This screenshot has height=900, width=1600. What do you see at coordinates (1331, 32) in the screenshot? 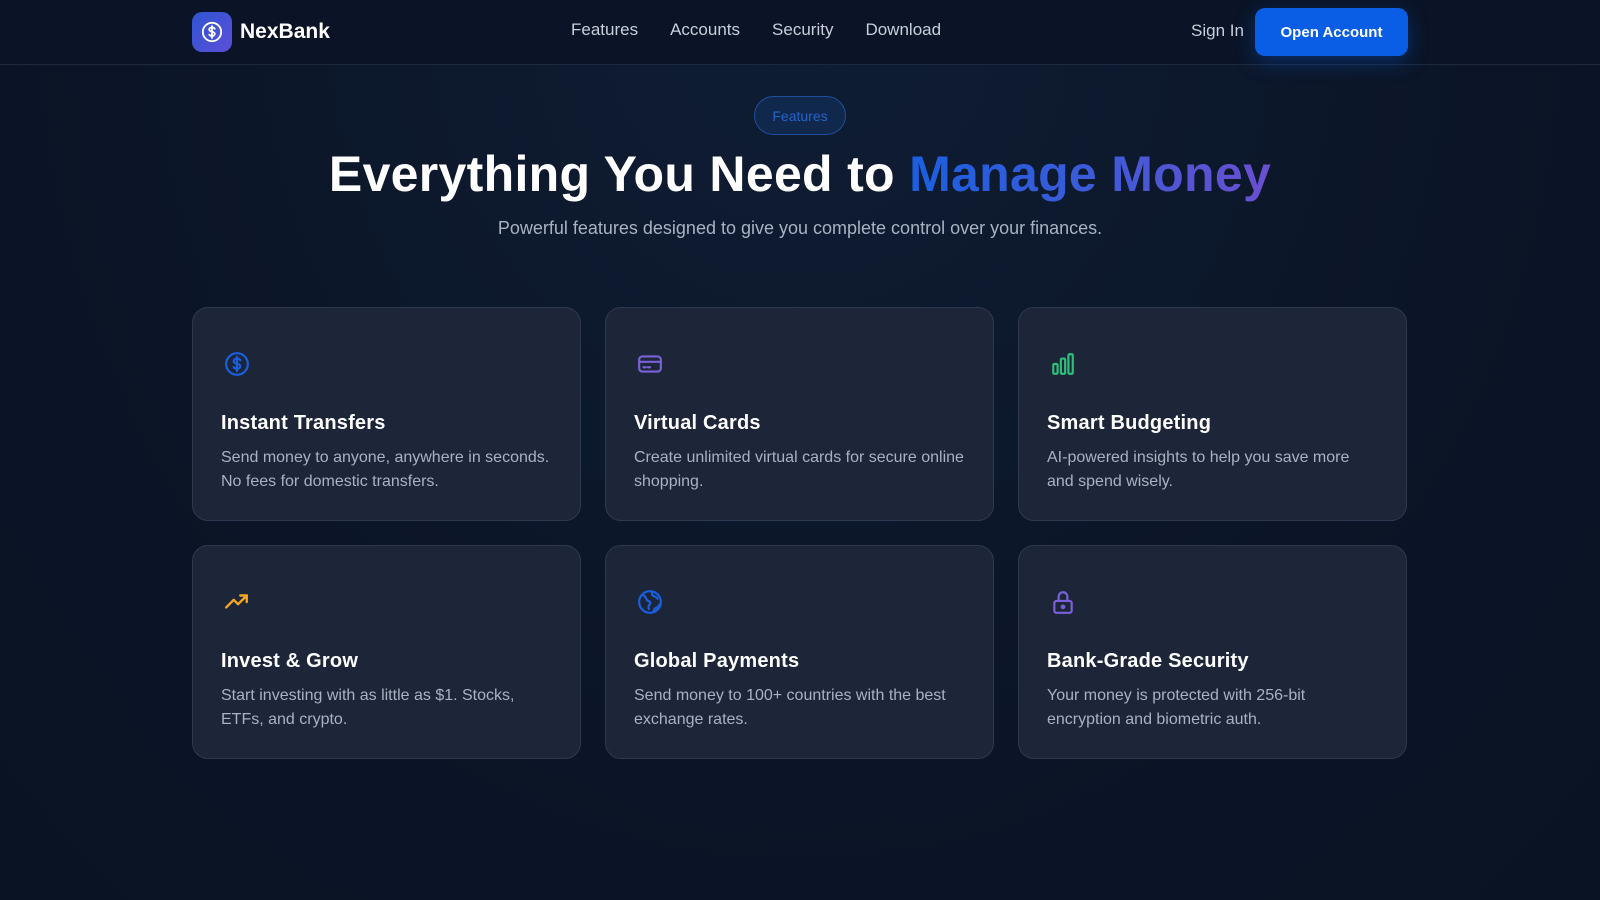
I see `open-account-button: Open Account` at bounding box center [1331, 32].